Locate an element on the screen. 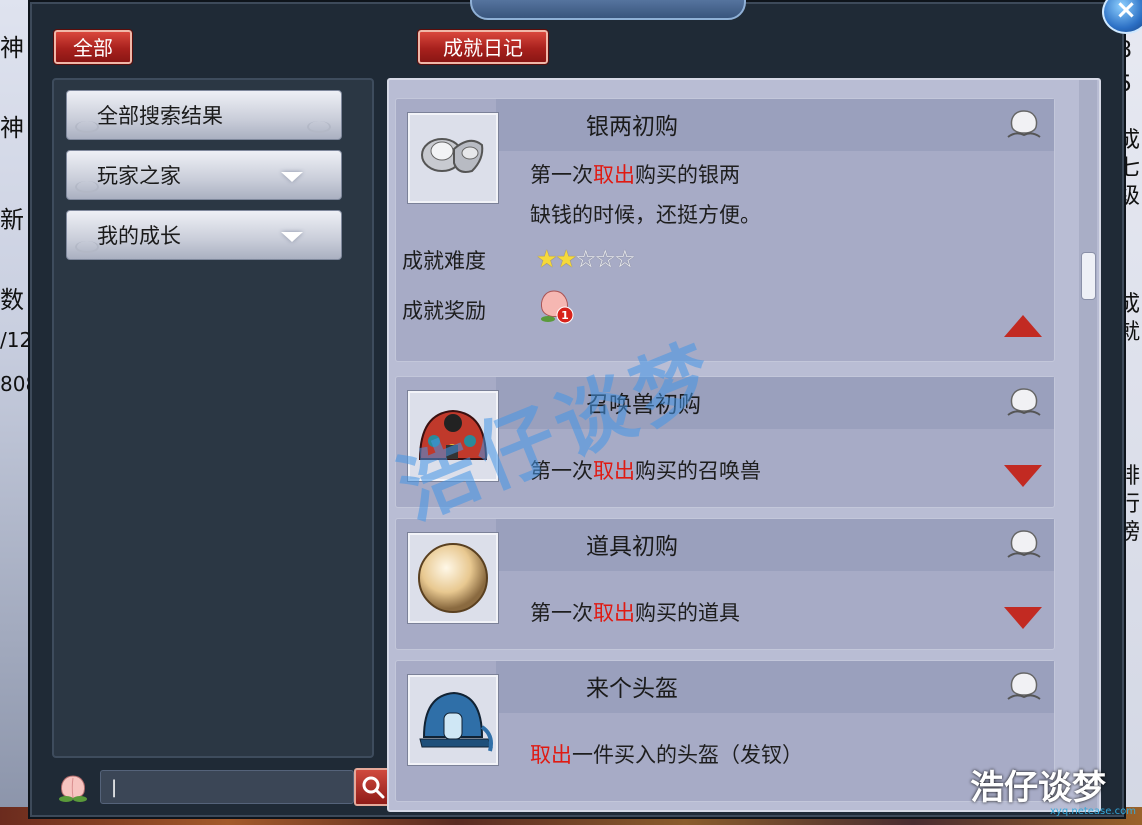  achievement-description: 第一次取出购买的召唤兽 is located at coordinates (645, 470).